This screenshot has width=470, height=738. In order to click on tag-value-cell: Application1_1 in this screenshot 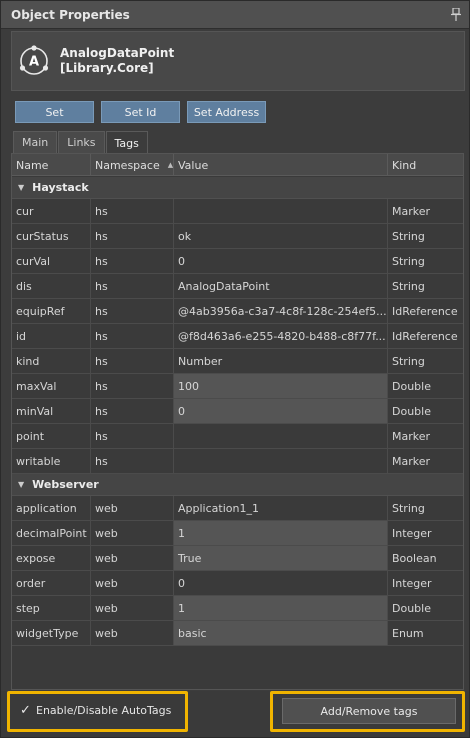, I will do `click(281, 508)`.